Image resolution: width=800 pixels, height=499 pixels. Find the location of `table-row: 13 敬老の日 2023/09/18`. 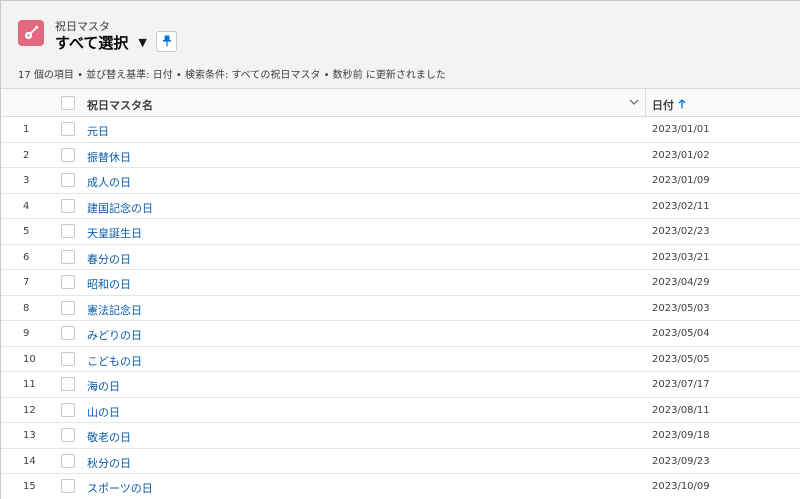

table-row: 13 敬老の日 2023/09/18 is located at coordinates (400, 436).